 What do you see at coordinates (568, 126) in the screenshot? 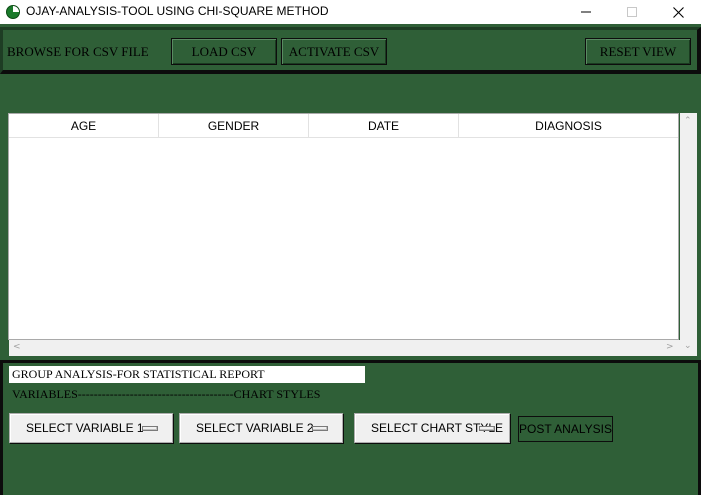
I see `column-header-diagnosis: DIAGNOSIS` at bounding box center [568, 126].